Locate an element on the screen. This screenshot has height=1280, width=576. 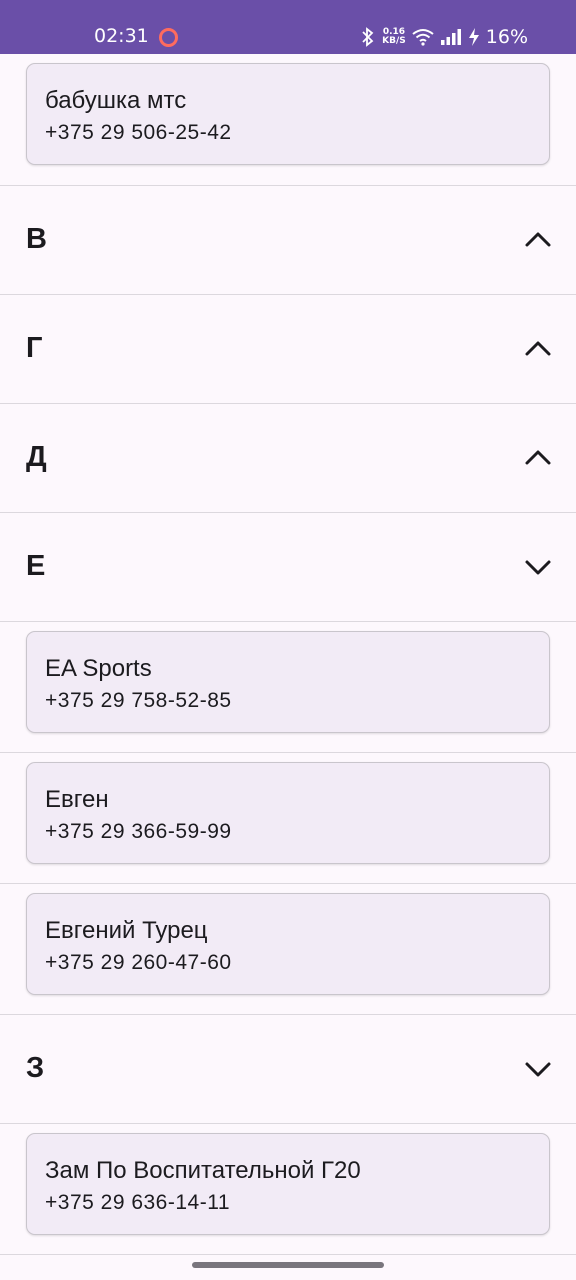
contact-phone: +375 29 260-47-60 is located at coordinates (138, 962).